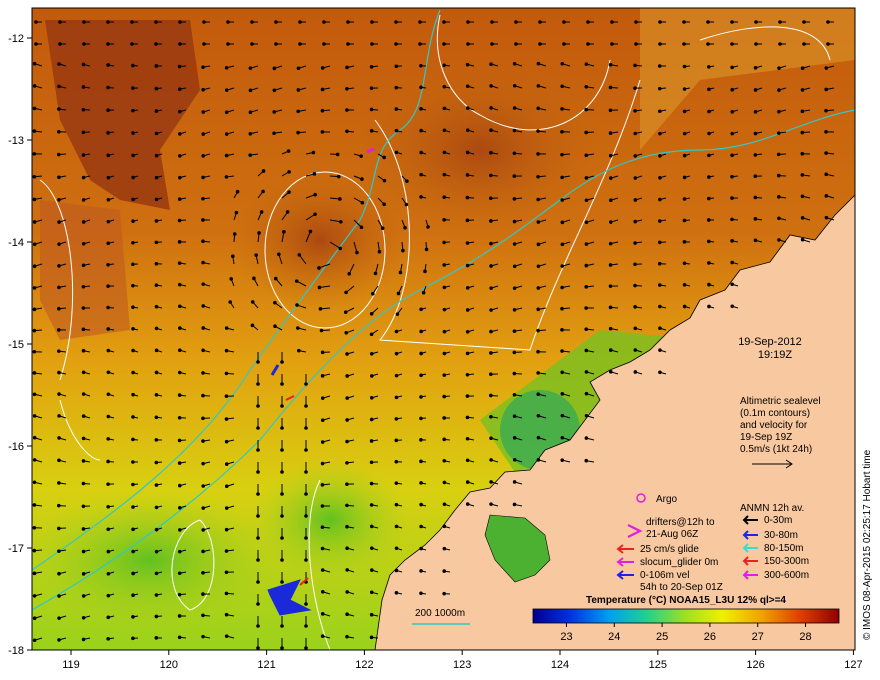  What do you see at coordinates (772, 508) in the screenshot?
I see `anmn-title: ANMN 12h av.` at bounding box center [772, 508].